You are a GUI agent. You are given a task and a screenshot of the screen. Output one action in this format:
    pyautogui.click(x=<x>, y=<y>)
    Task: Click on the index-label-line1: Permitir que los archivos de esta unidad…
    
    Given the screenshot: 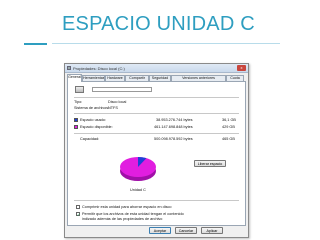 What is the action you would take?
    pyautogui.click(x=133, y=214)
    